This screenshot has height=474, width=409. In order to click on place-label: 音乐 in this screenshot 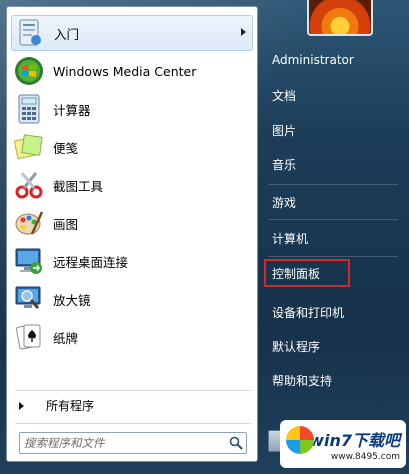, I will do `click(284, 164)`.